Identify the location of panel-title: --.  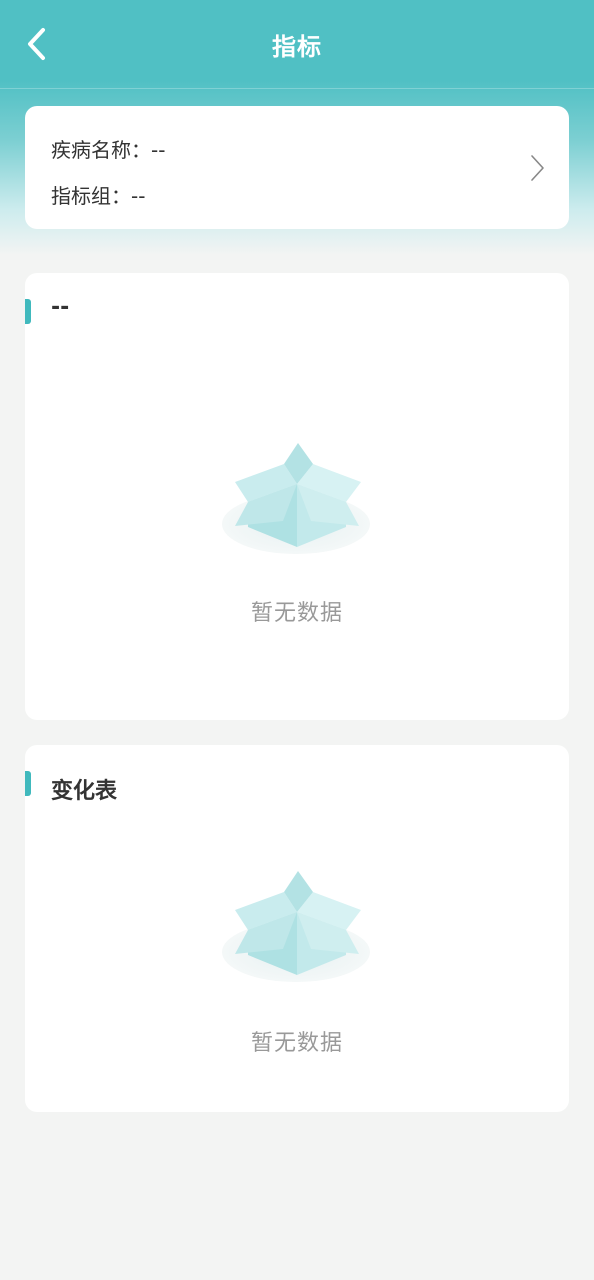
(60, 307).